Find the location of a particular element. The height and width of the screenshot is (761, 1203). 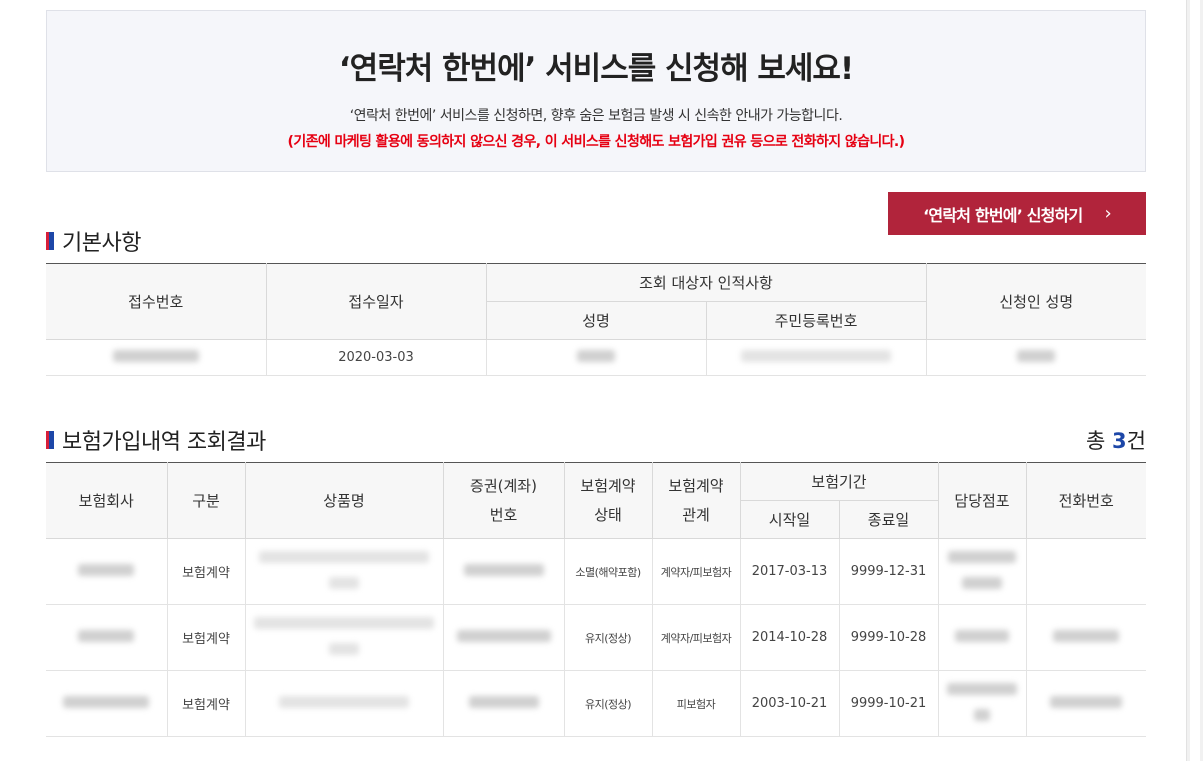

results-section-title: 보험가입내역 조회결과 is located at coordinates (156, 440).